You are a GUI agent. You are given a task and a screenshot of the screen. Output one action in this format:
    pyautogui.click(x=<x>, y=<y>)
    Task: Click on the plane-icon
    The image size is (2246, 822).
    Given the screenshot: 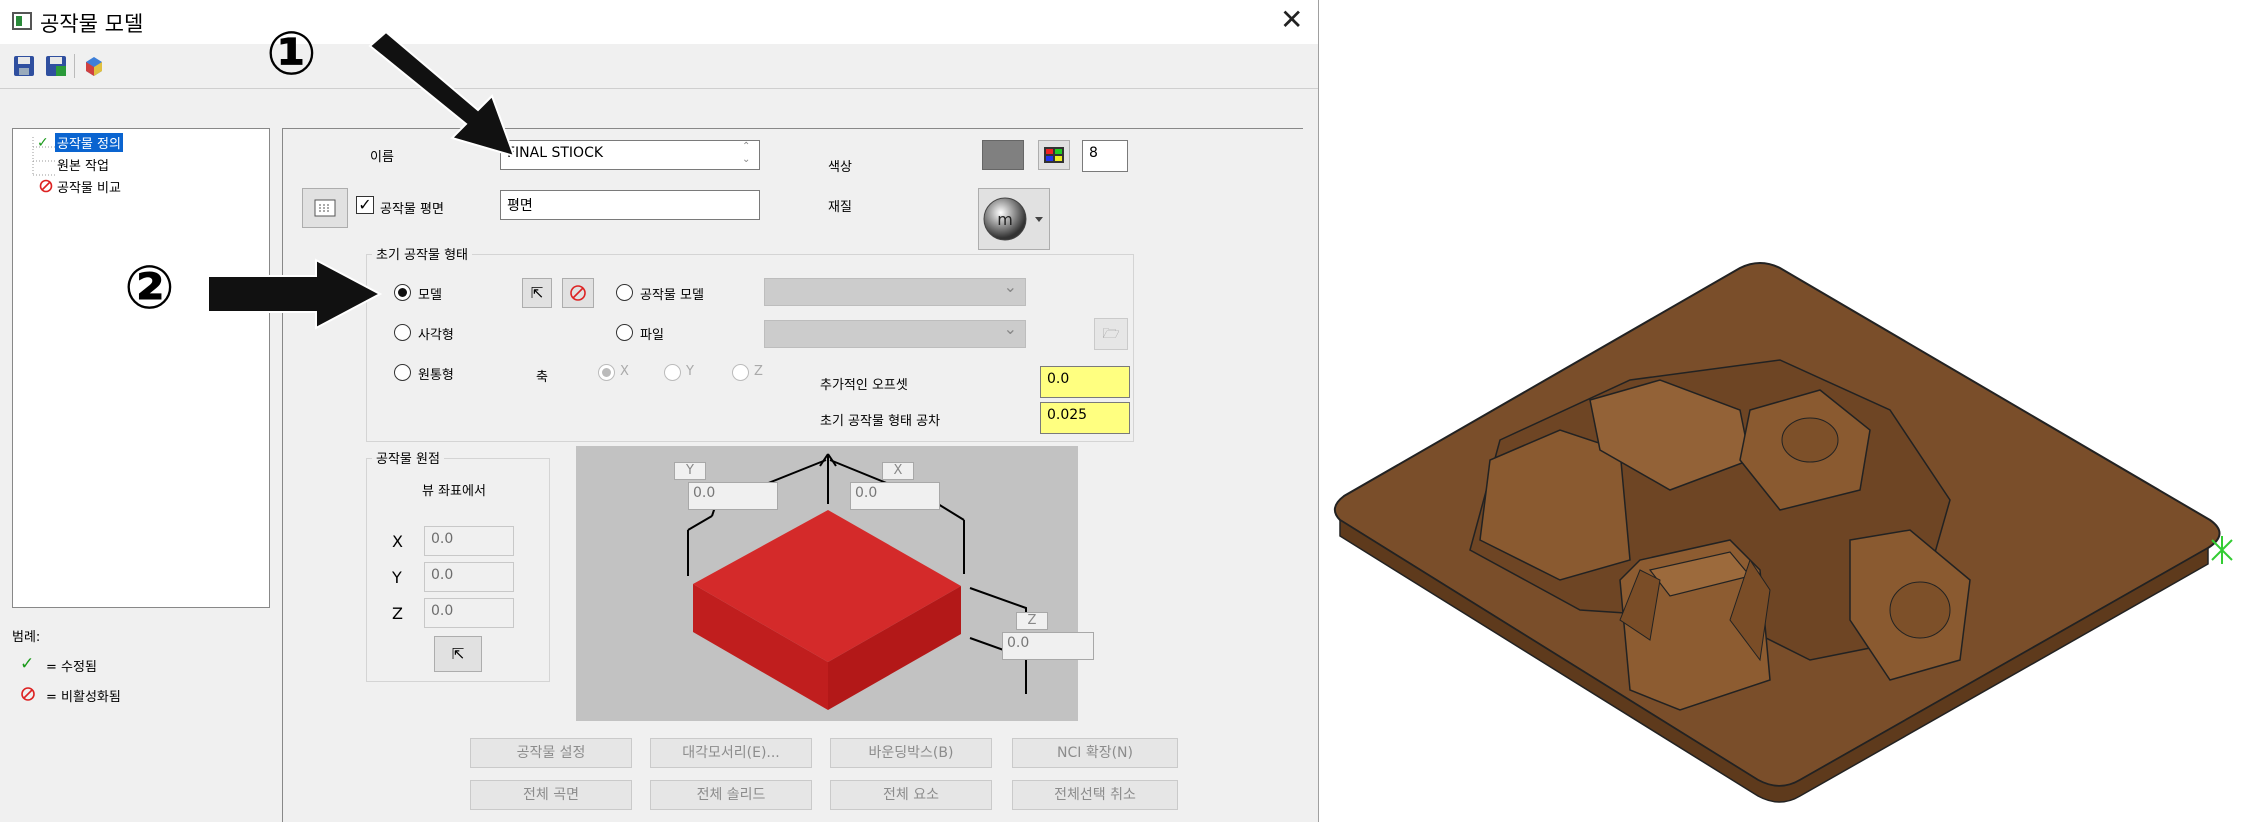 What is the action you would take?
    pyautogui.click(x=325, y=208)
    